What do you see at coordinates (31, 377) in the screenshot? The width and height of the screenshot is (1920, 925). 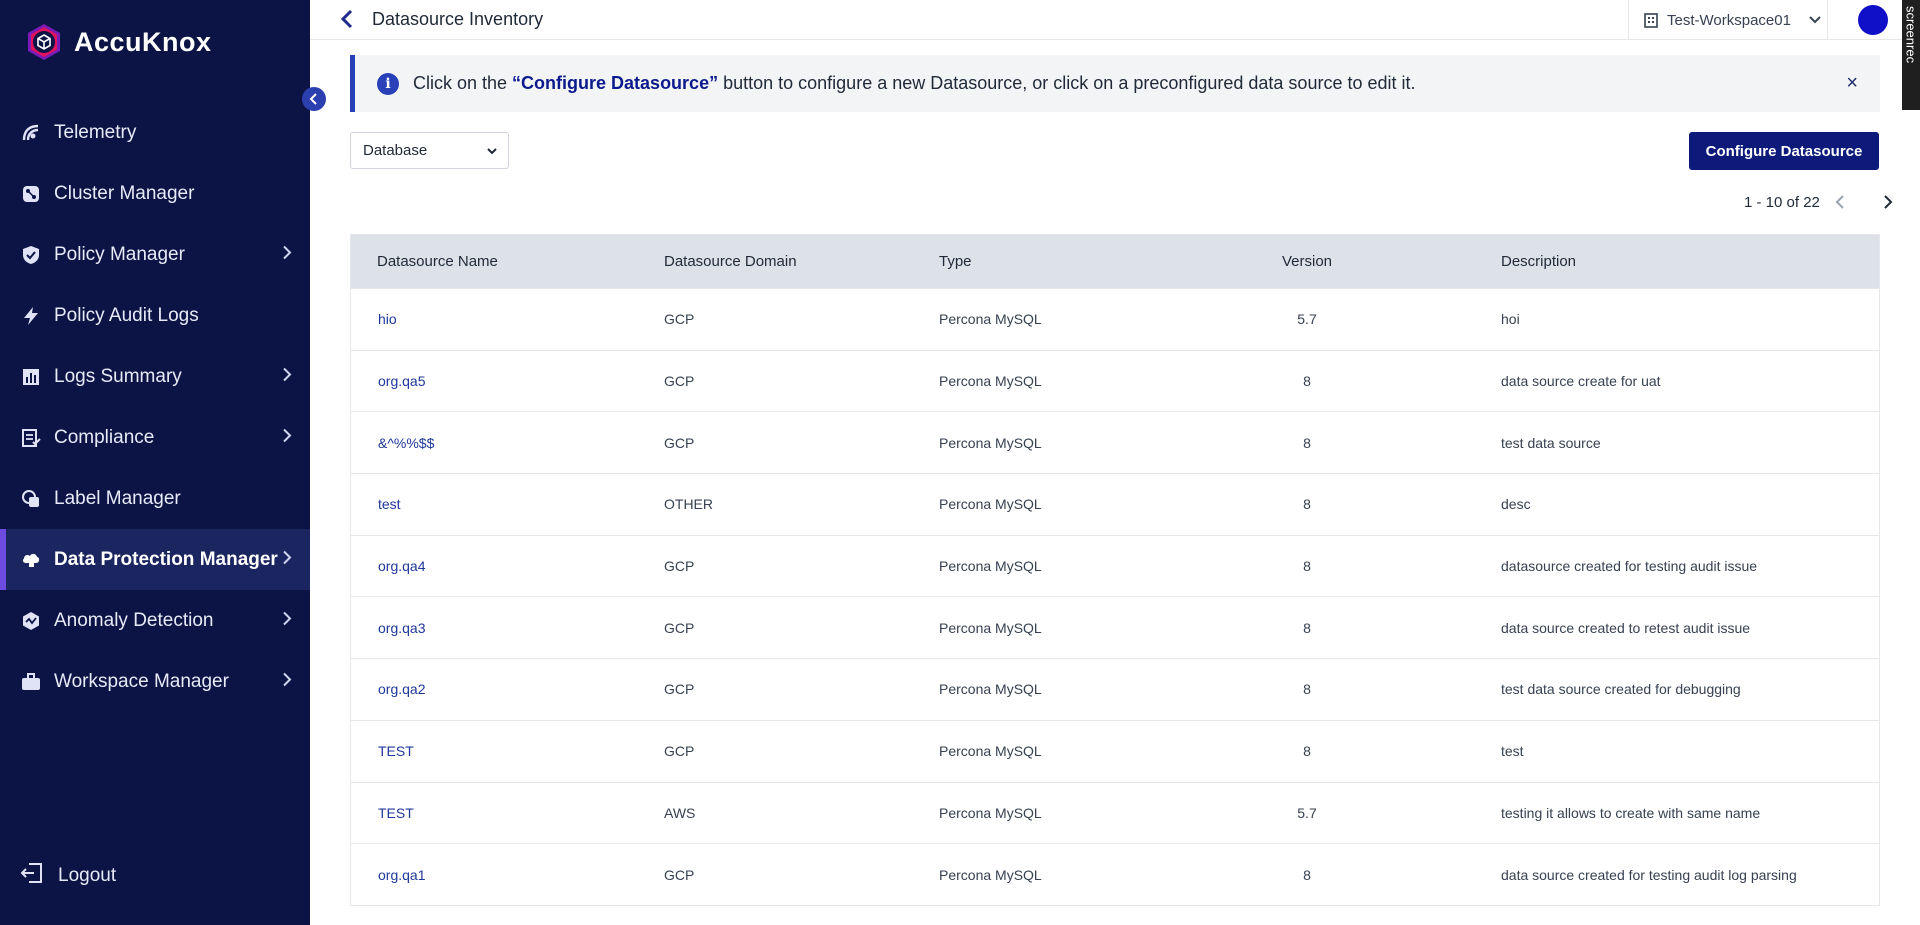 I see `bar-chart-icon` at bounding box center [31, 377].